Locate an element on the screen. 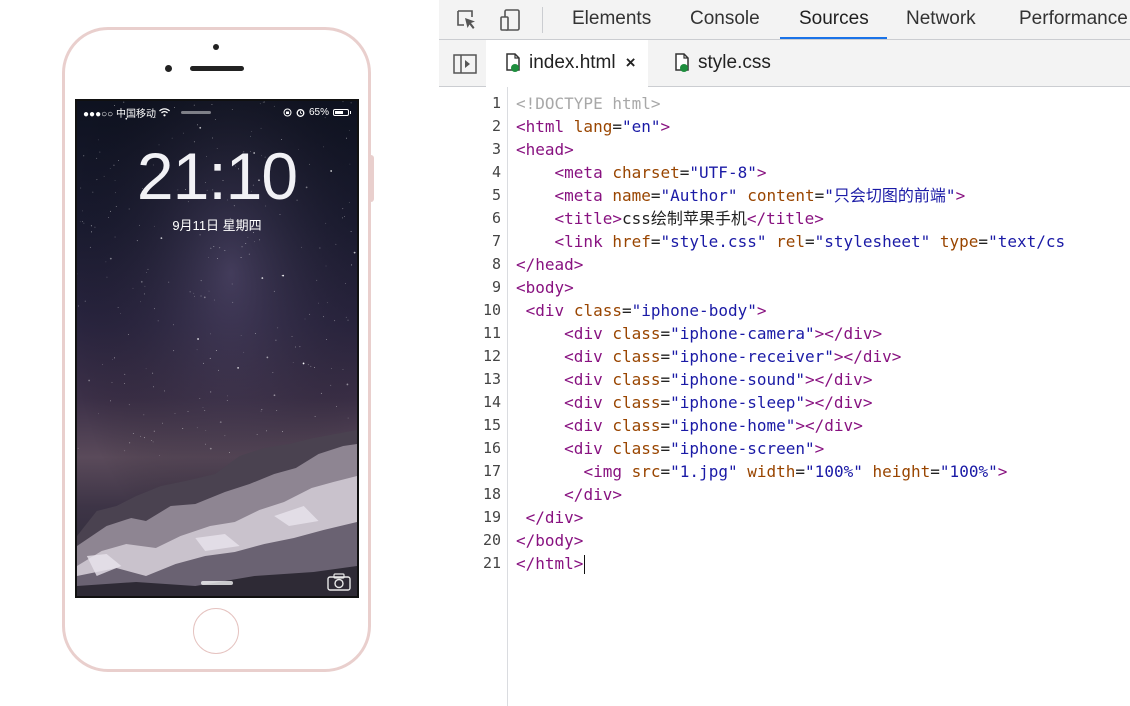 Image resolution: width=1130 pixels, height=706 pixels. code-line: <meta name="Author" content="只会切图的前端"> is located at coordinates (741, 195).